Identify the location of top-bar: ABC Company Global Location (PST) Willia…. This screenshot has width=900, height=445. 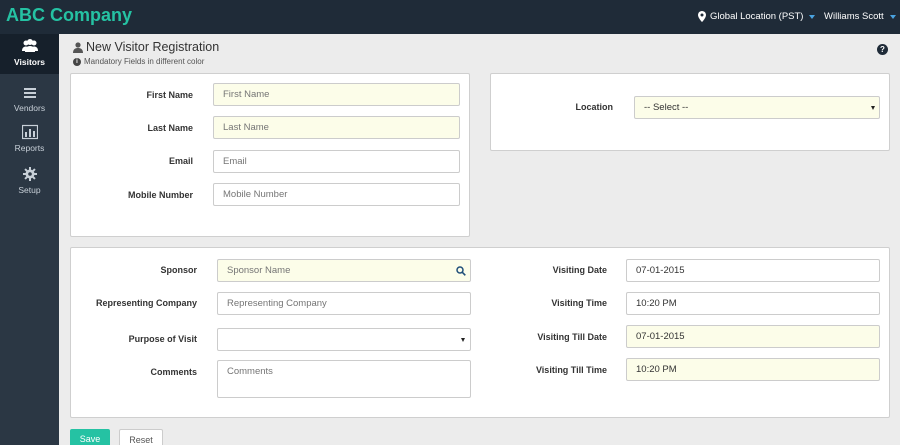
(450, 17).